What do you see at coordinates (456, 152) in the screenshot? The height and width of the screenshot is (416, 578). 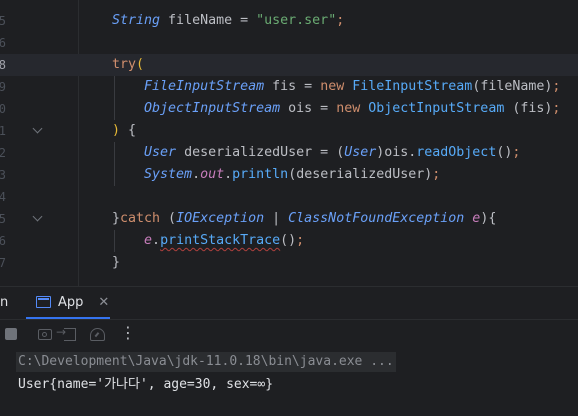 I see `code-token: readObject` at bounding box center [456, 152].